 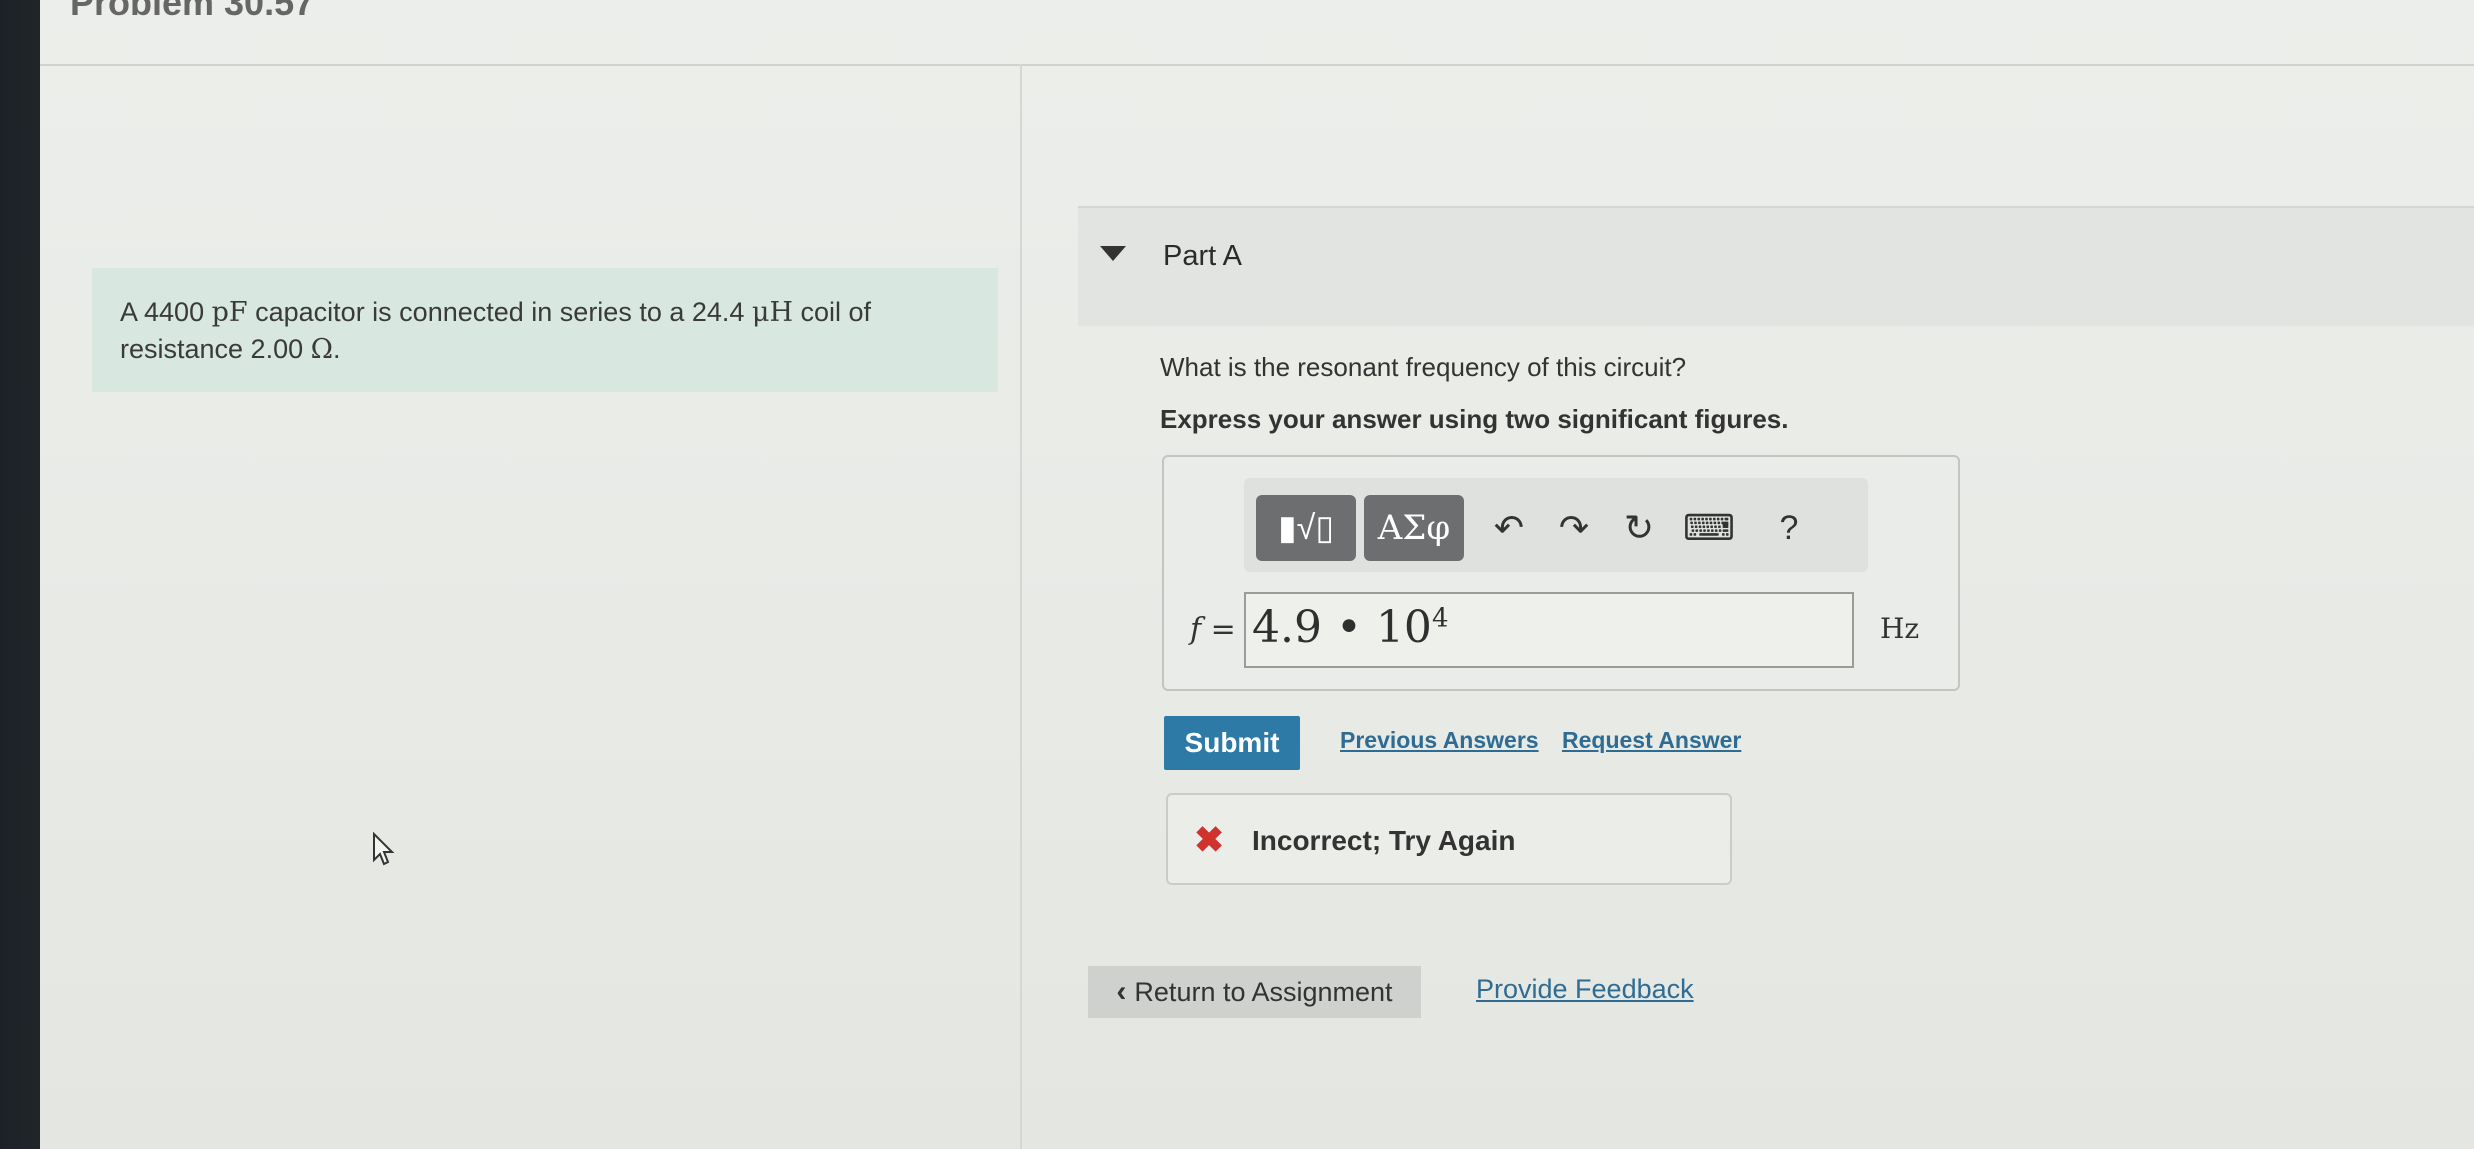 I want to click on math-toolbar: ▮√▯ ΑΣφ ↶ ↷ ↻ ⌨ ?, so click(x=1556, y=525).